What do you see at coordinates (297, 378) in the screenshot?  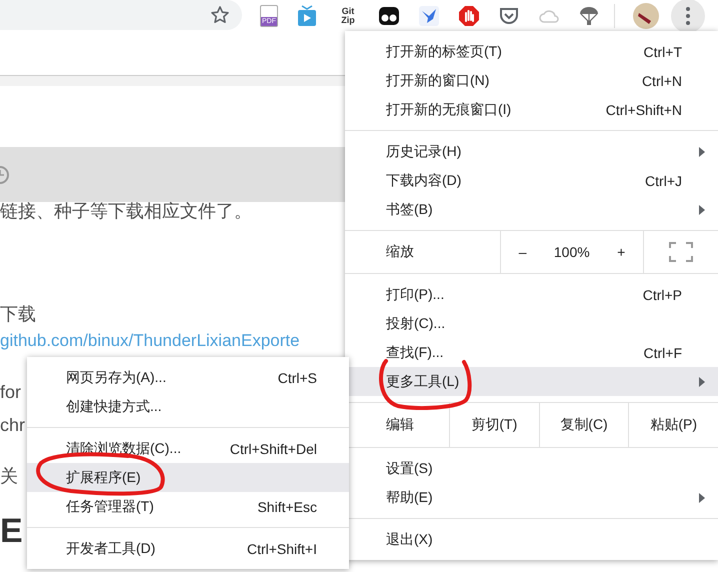 I see `shortcut-text: Ctrl+S` at bounding box center [297, 378].